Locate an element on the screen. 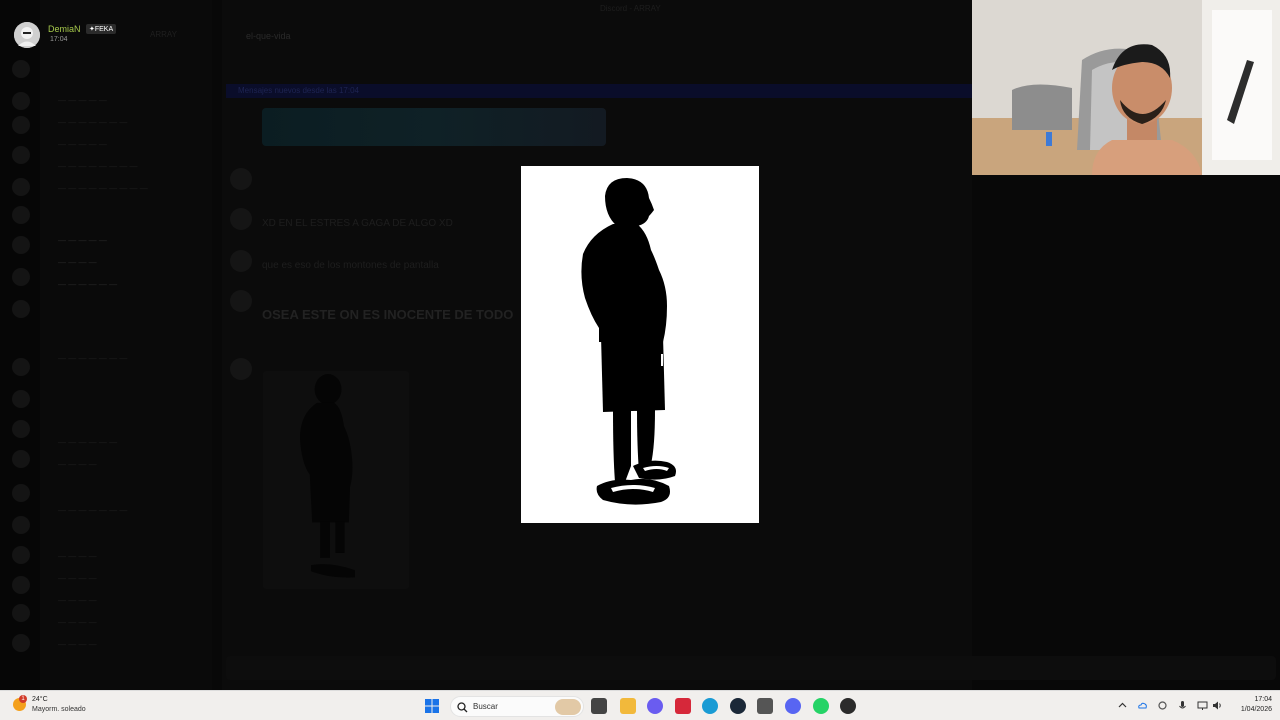 The height and width of the screenshot is (720, 1280). edge-icon is located at coordinates (710, 706).